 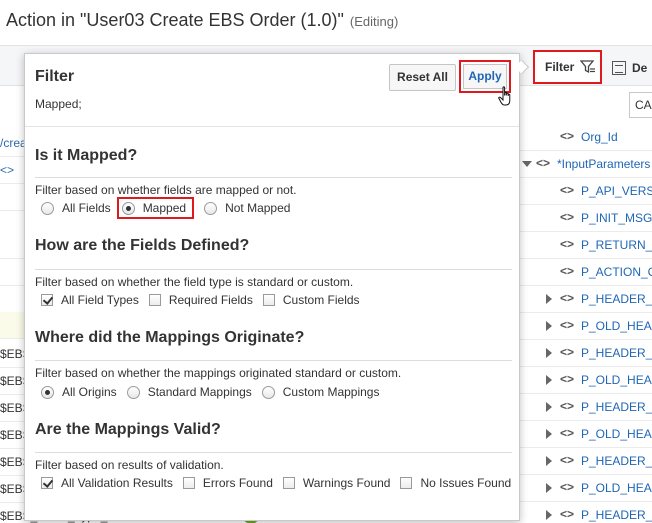 What do you see at coordinates (58, 104) in the screenshot?
I see `filter-summary: Mapped;` at bounding box center [58, 104].